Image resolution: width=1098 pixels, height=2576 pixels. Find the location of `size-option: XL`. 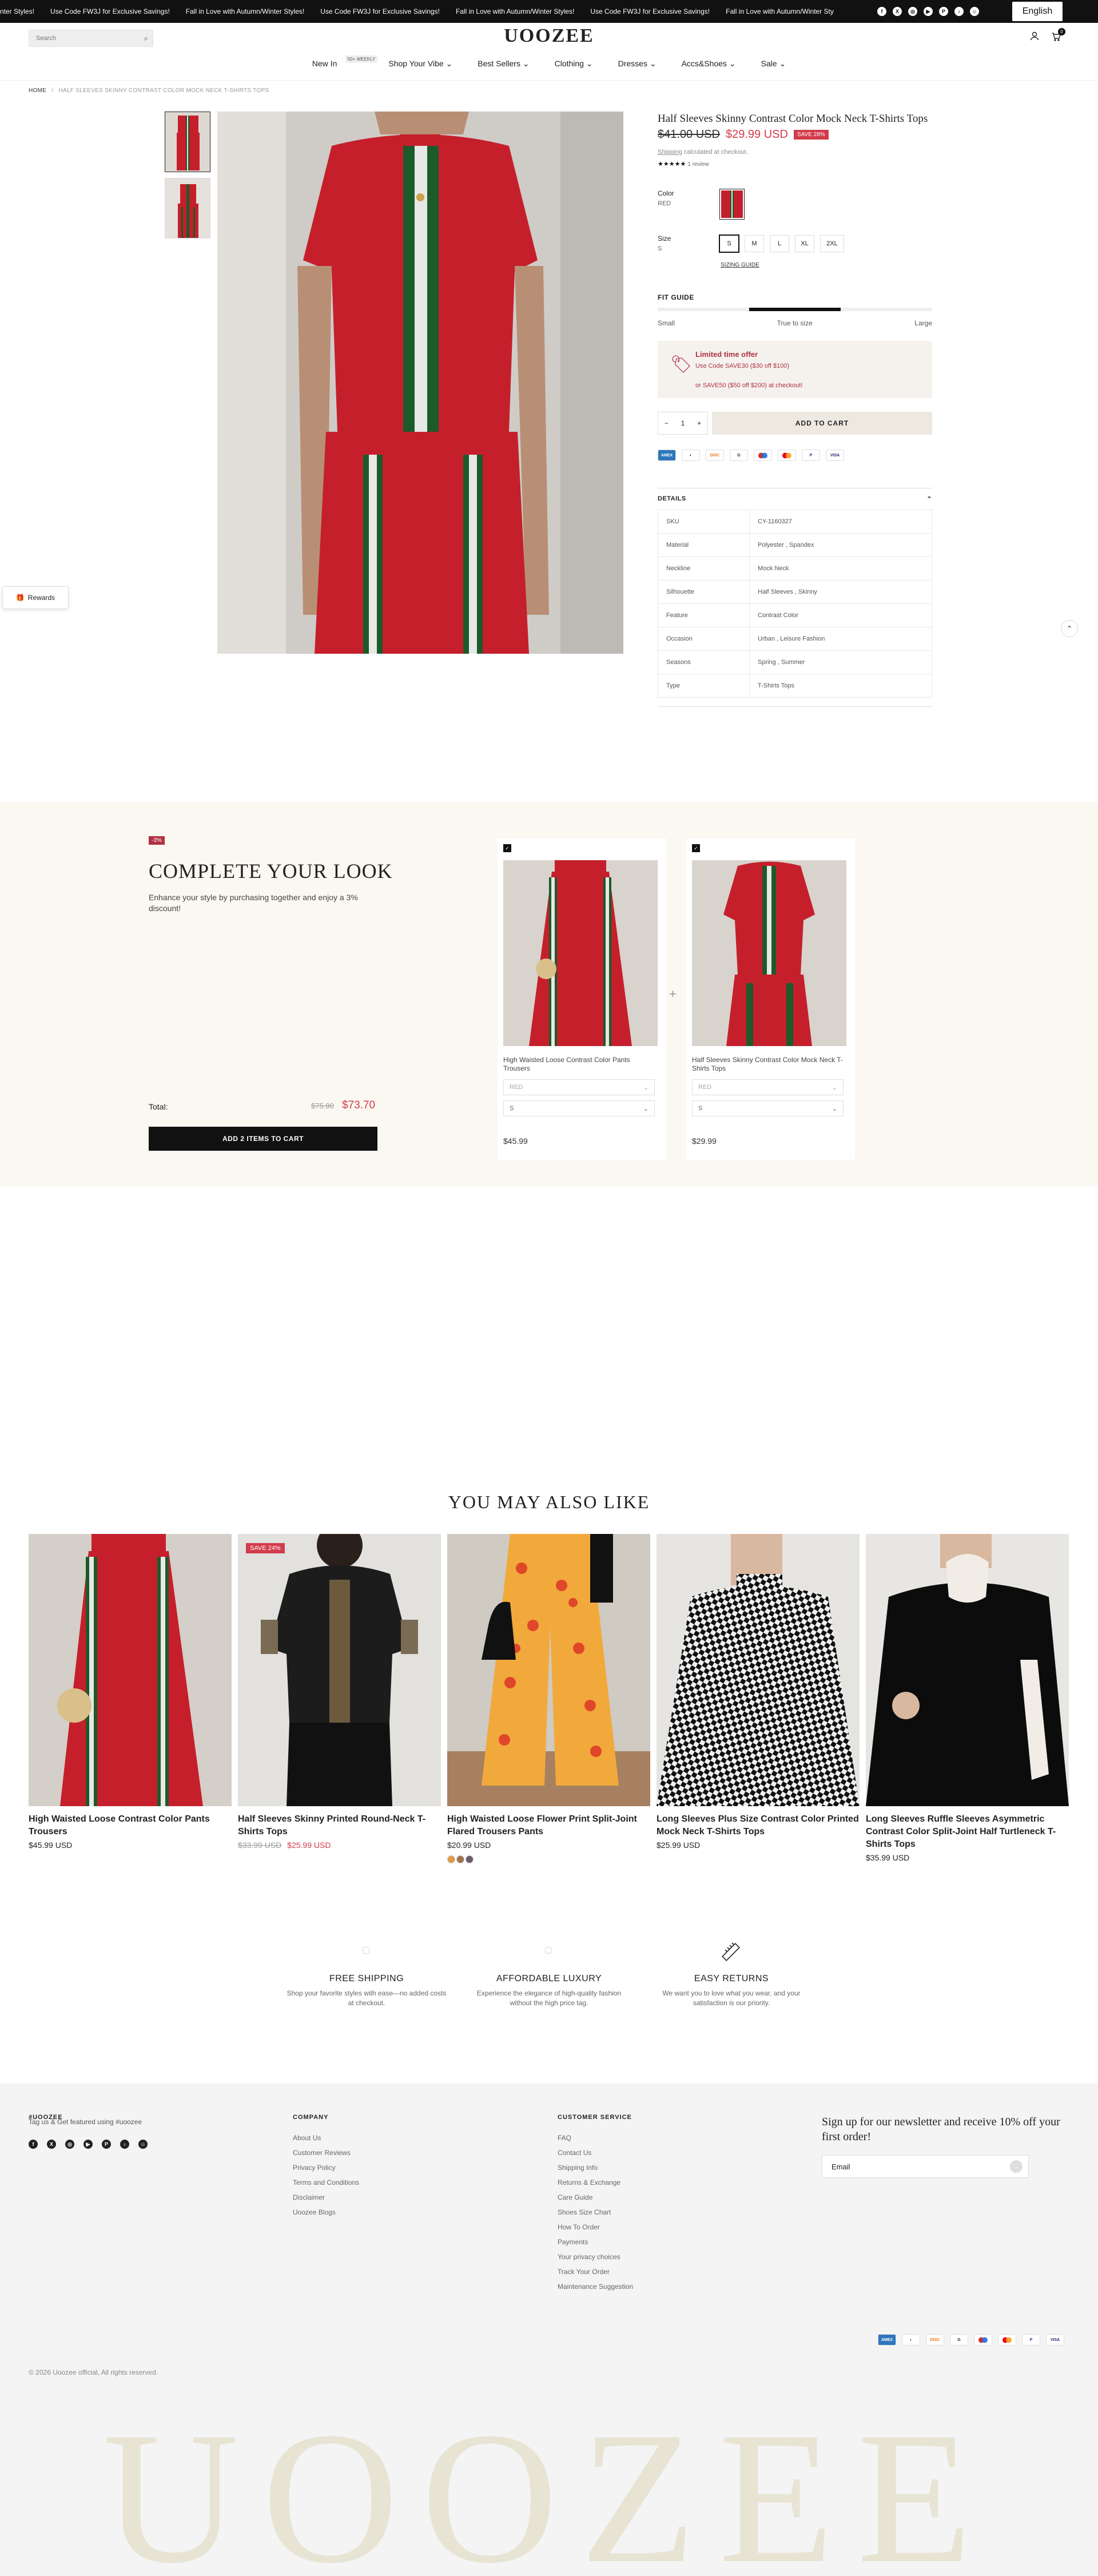

size-option: XL is located at coordinates (804, 243).